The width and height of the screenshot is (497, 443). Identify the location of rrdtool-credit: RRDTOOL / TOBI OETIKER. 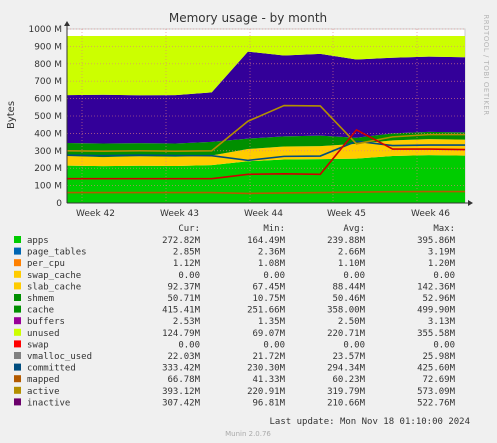
(486, 64).